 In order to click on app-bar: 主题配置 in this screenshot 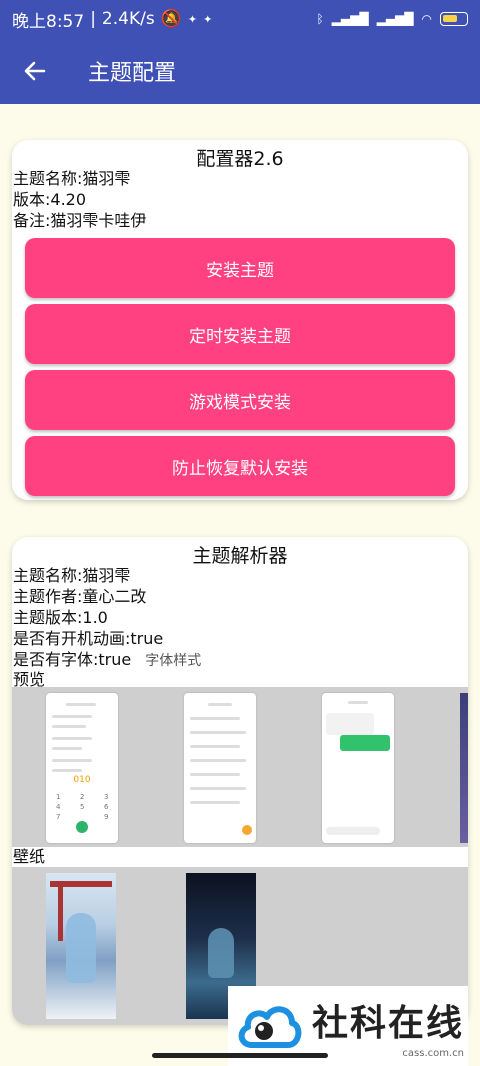, I will do `click(240, 71)`.